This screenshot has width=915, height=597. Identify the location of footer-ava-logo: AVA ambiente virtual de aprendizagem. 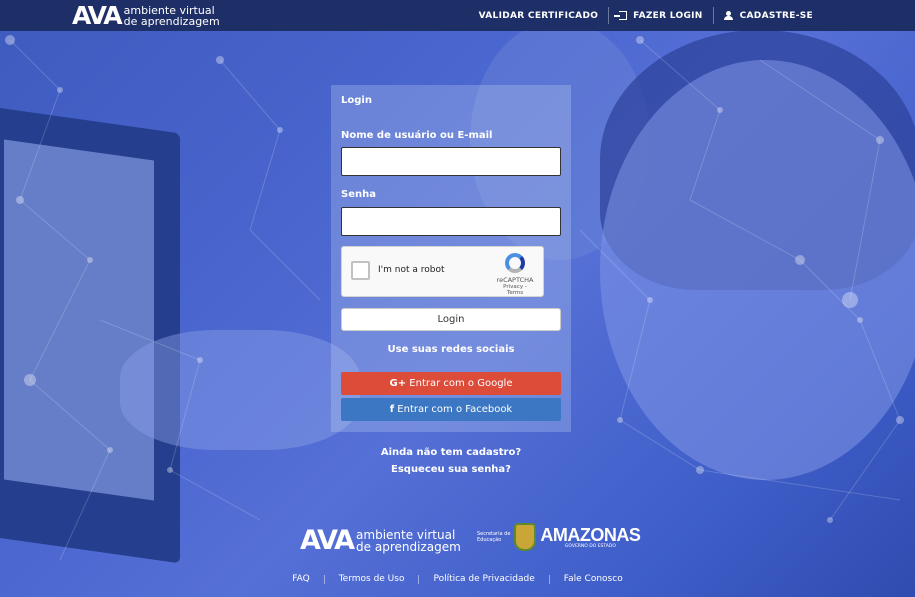
(380, 540).